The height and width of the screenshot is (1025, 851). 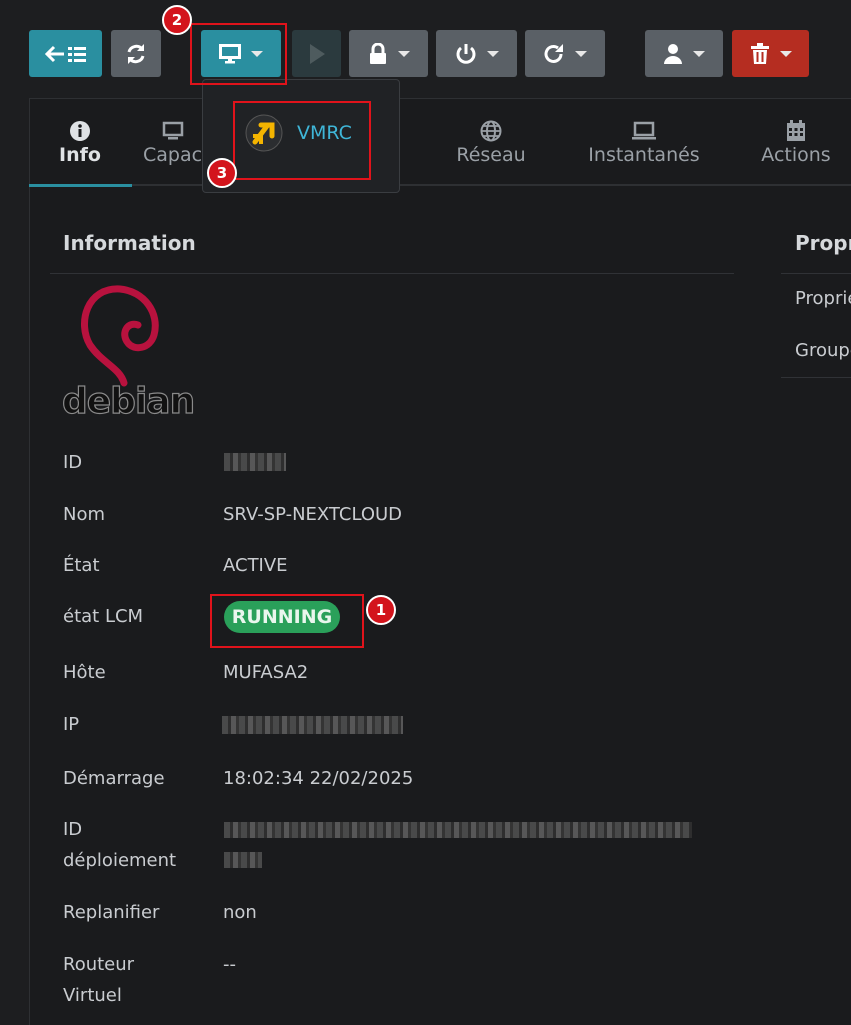 I want to click on play-button, so click(x=316, y=53).